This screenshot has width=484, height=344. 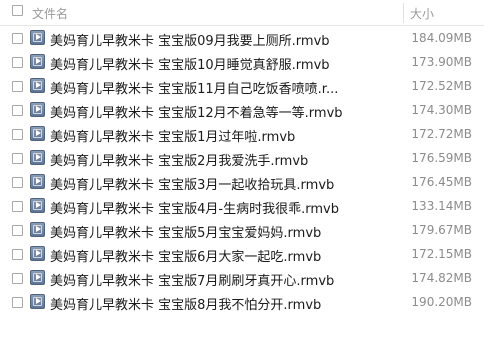 What do you see at coordinates (403, 13) in the screenshot?
I see `column-divider` at bounding box center [403, 13].